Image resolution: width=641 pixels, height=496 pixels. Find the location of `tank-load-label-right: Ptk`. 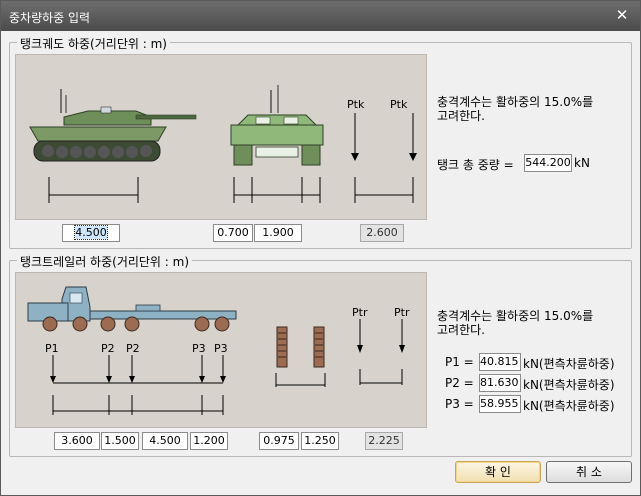

tank-load-label-right: Ptk is located at coordinates (399, 104).